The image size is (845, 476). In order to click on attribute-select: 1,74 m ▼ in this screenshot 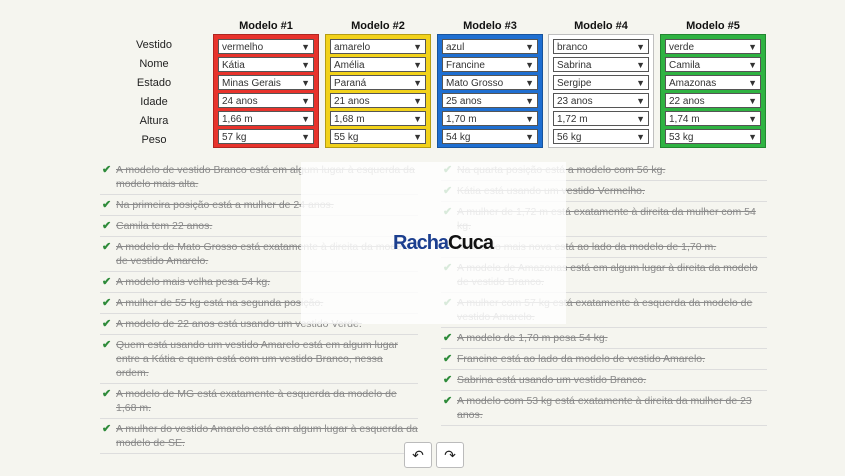, I will do `click(713, 118)`.